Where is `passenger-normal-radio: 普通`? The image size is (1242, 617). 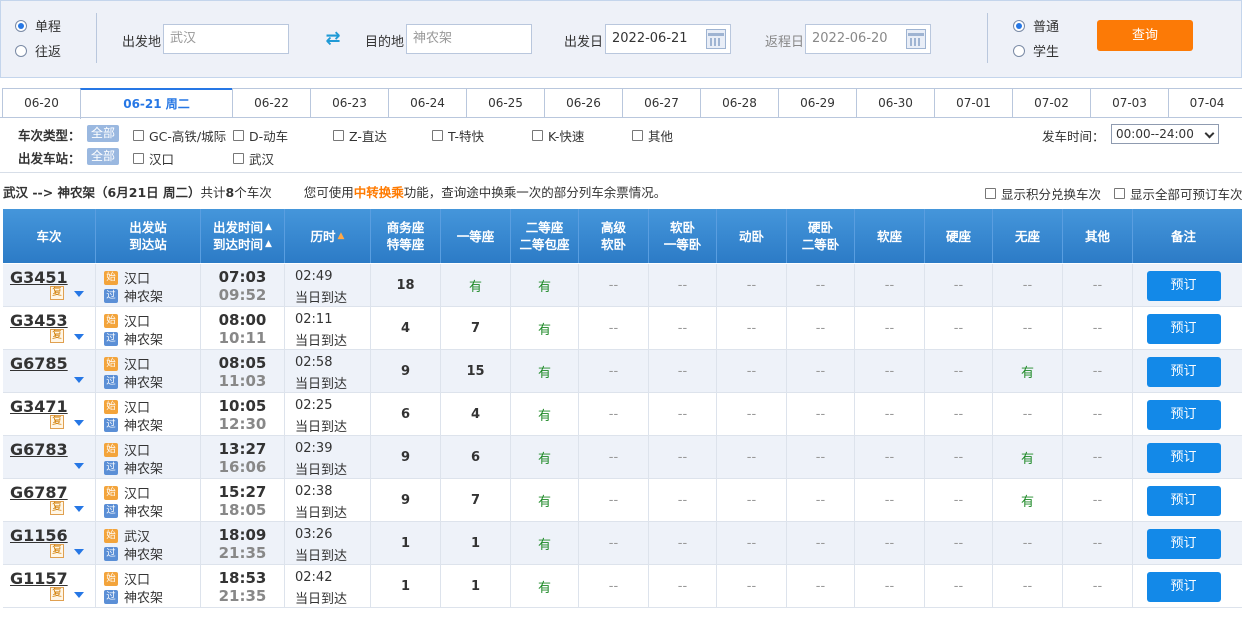
passenger-normal-radio: 普通 is located at coordinates (1036, 25).